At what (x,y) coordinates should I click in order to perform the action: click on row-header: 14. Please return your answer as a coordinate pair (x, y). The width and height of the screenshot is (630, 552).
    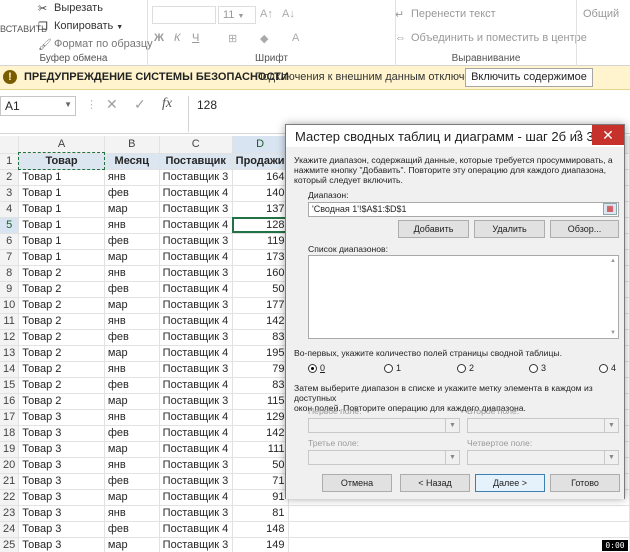
    Looking at the image, I should click on (10, 369).